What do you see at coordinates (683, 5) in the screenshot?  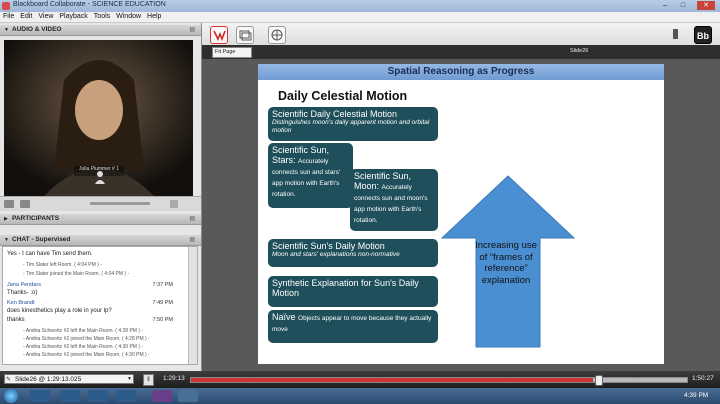 I see `maximize-button: □` at bounding box center [683, 5].